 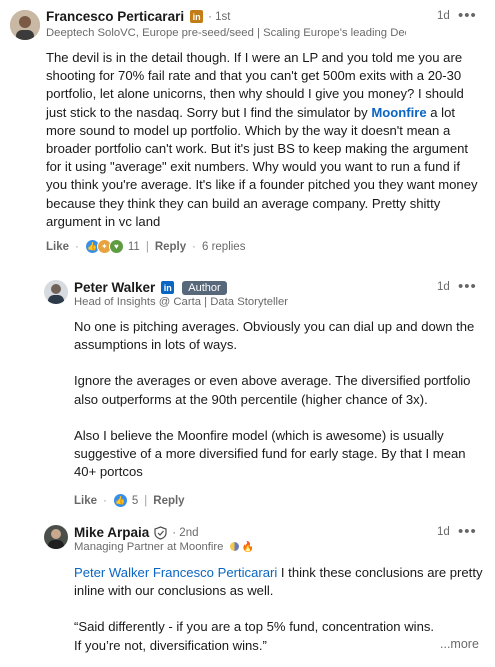 I want to click on mention-link: Moonfire, so click(x=398, y=112).